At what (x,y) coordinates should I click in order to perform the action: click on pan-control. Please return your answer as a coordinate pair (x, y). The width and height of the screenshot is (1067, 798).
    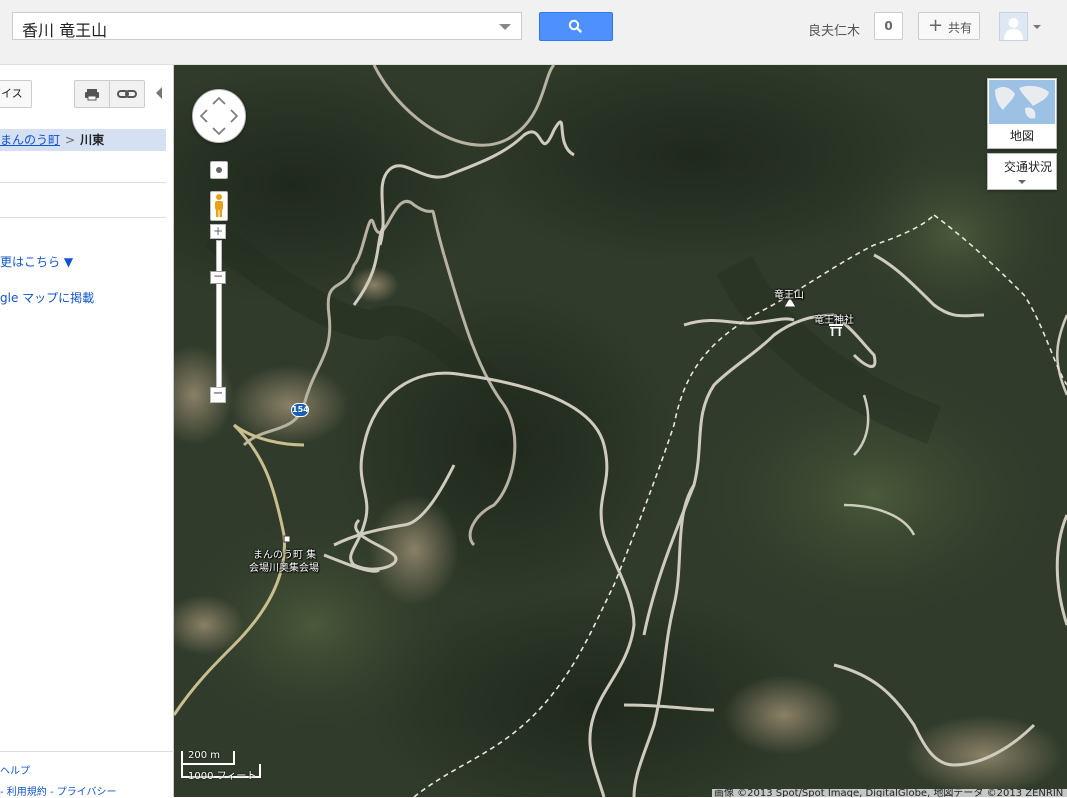
    Looking at the image, I should click on (219, 116).